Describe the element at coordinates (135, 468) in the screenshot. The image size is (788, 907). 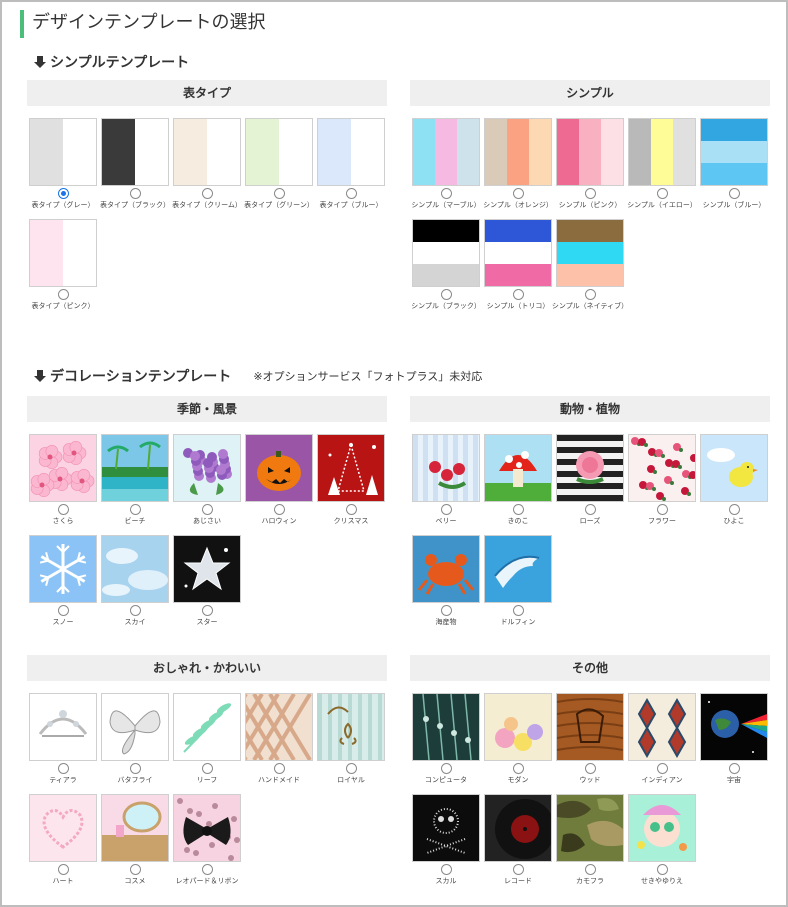
I see `beach-icon` at that location.